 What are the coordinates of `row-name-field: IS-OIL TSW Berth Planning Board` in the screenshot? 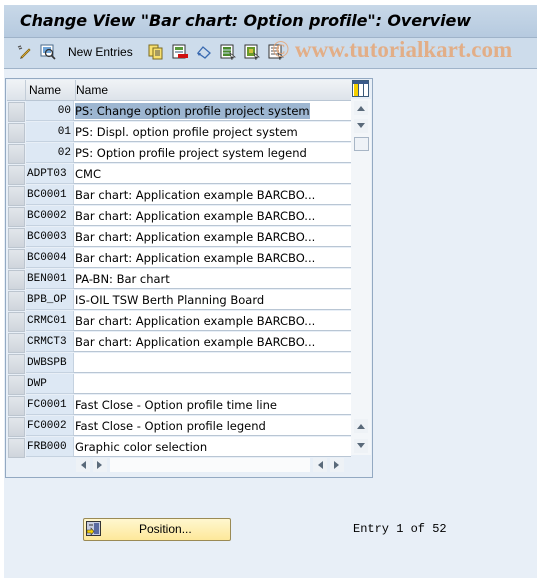 It's located at (212, 300).